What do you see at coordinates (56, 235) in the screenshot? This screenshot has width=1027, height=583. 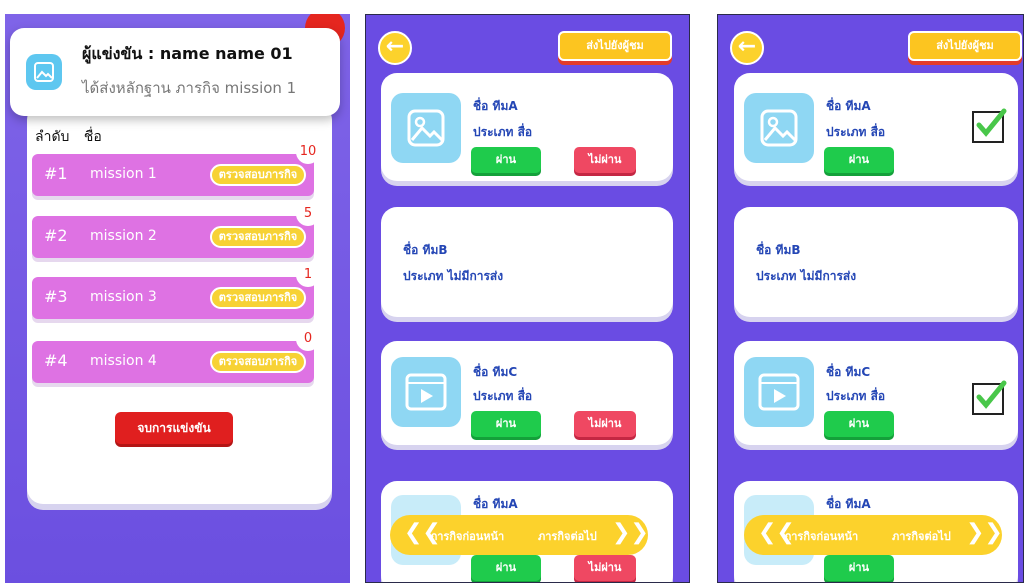 I see `mission-rank: #2` at bounding box center [56, 235].